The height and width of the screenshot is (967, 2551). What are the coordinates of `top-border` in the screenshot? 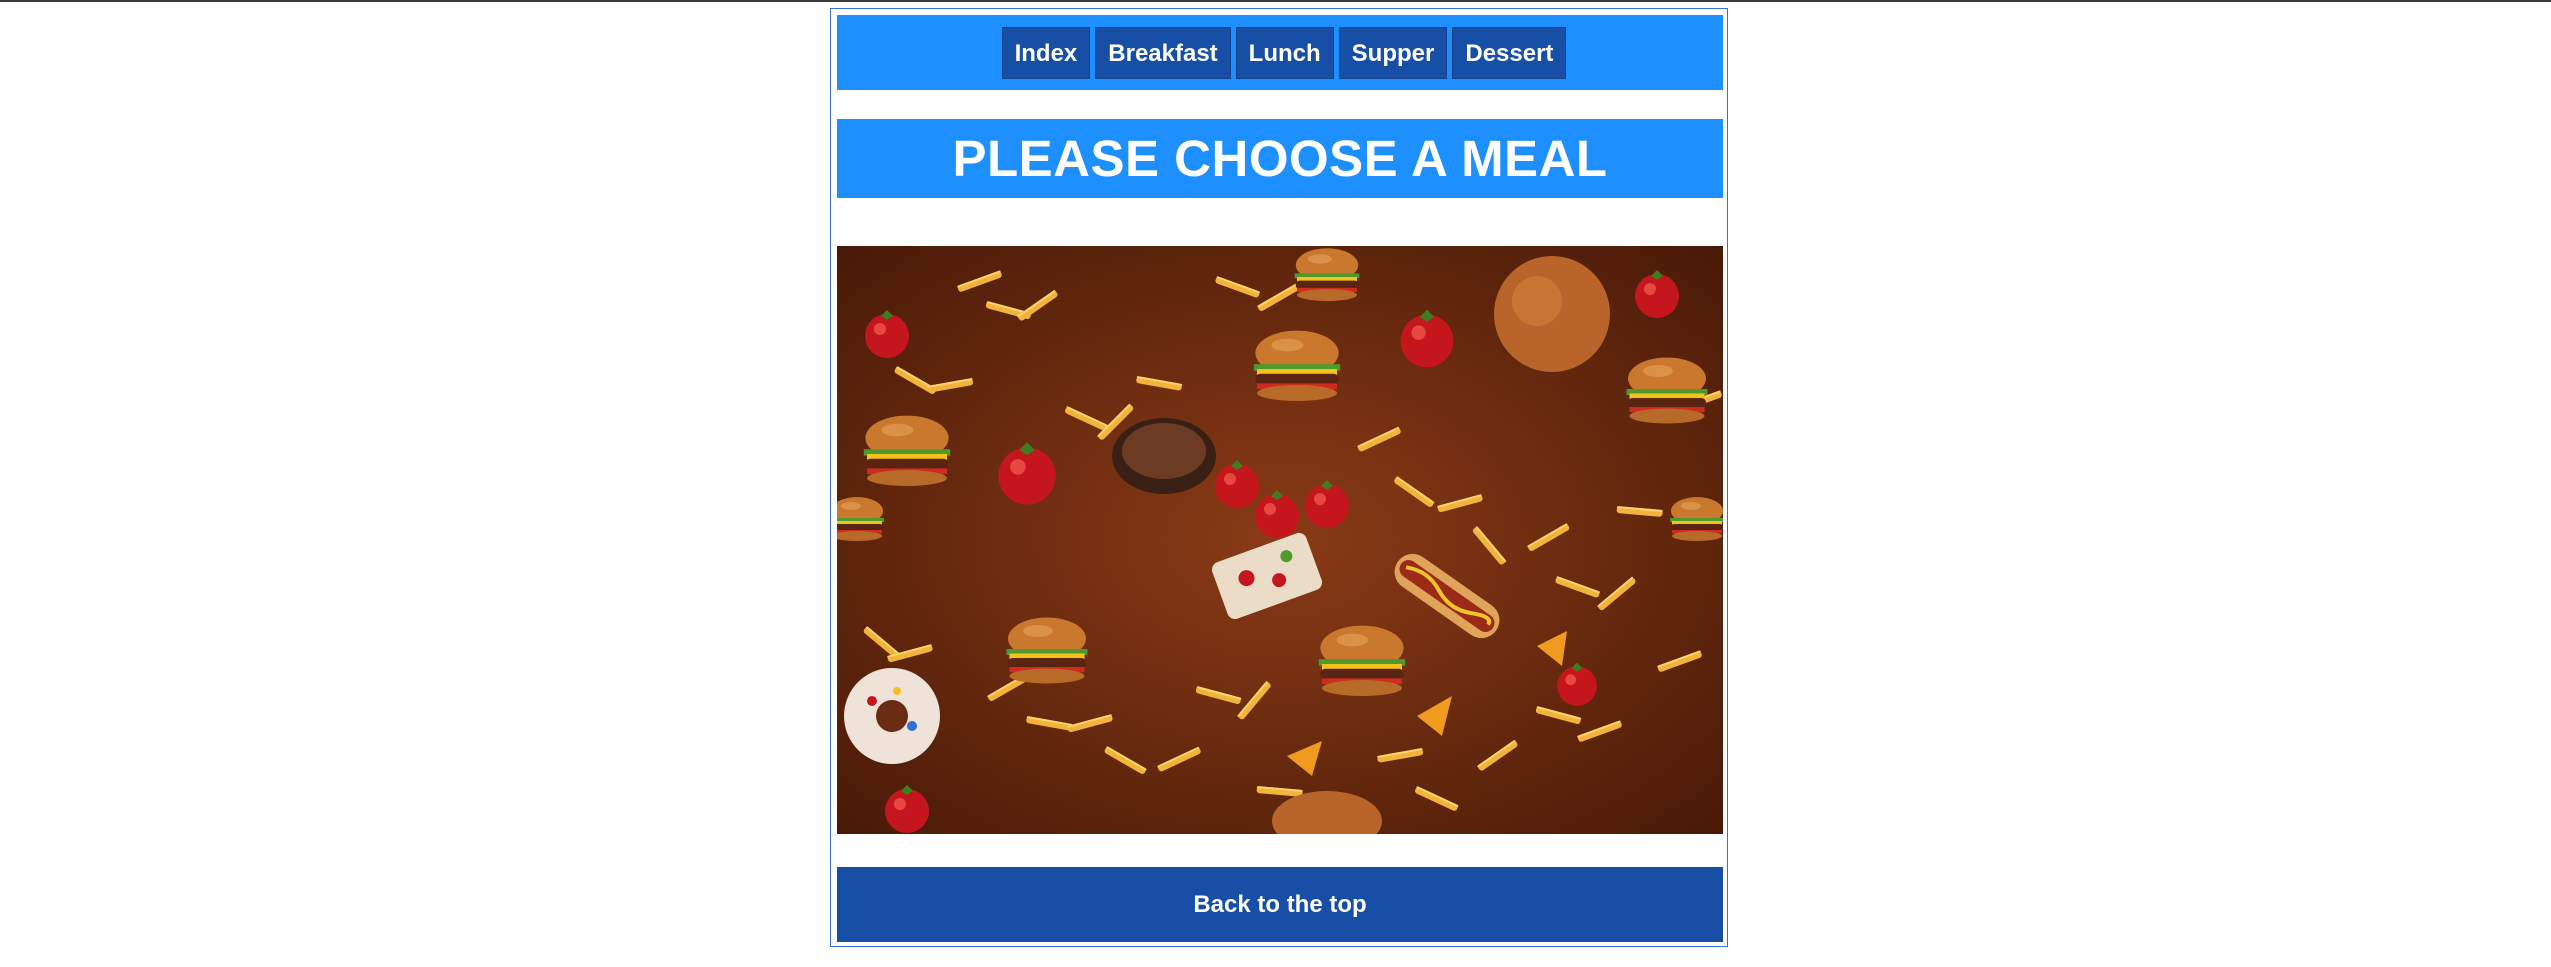 It's located at (1275, 1).